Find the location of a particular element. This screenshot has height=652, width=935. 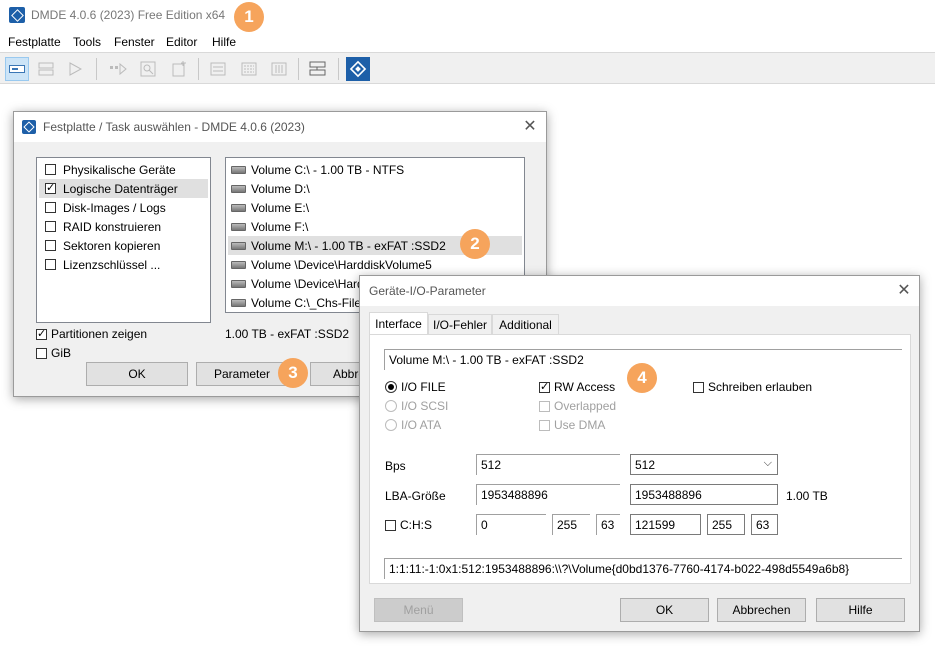

show-partitions-checkbox: Partitionen zeigen is located at coordinates (91, 334).